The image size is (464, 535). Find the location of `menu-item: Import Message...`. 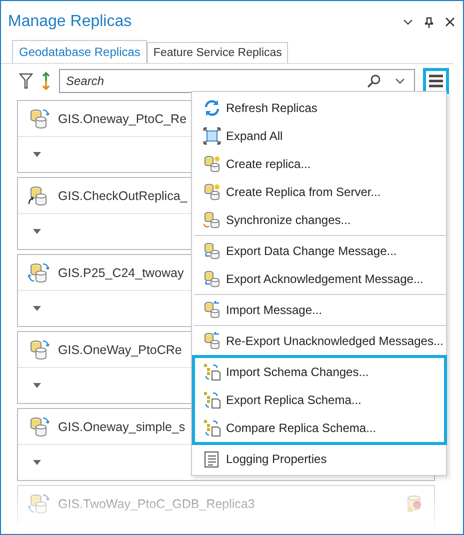

menu-item: Import Message... is located at coordinates (319, 310).